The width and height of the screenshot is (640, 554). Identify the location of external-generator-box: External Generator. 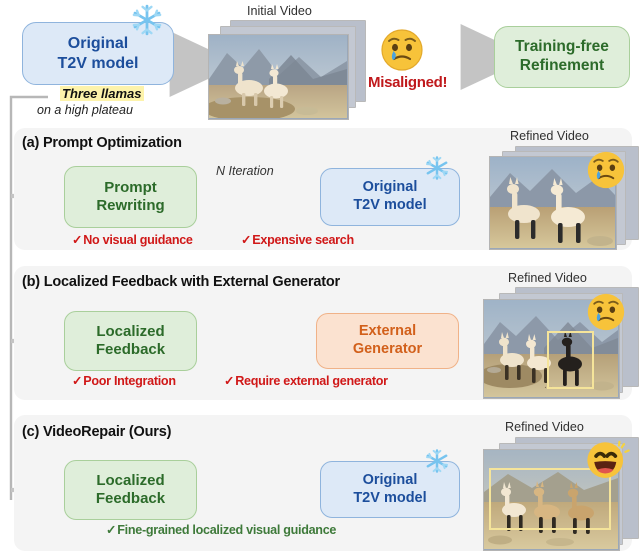
(387, 341).